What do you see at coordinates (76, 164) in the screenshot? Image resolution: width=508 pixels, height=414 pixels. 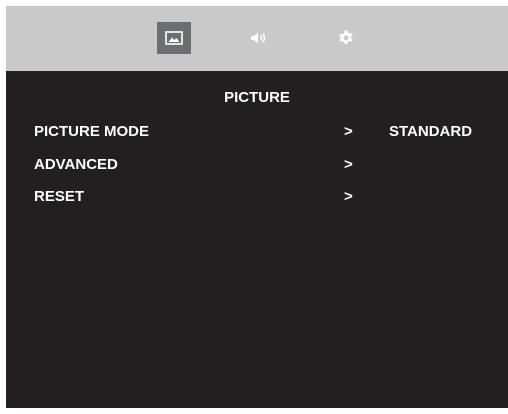 I see `menu-item-label: ADVANCED` at bounding box center [76, 164].